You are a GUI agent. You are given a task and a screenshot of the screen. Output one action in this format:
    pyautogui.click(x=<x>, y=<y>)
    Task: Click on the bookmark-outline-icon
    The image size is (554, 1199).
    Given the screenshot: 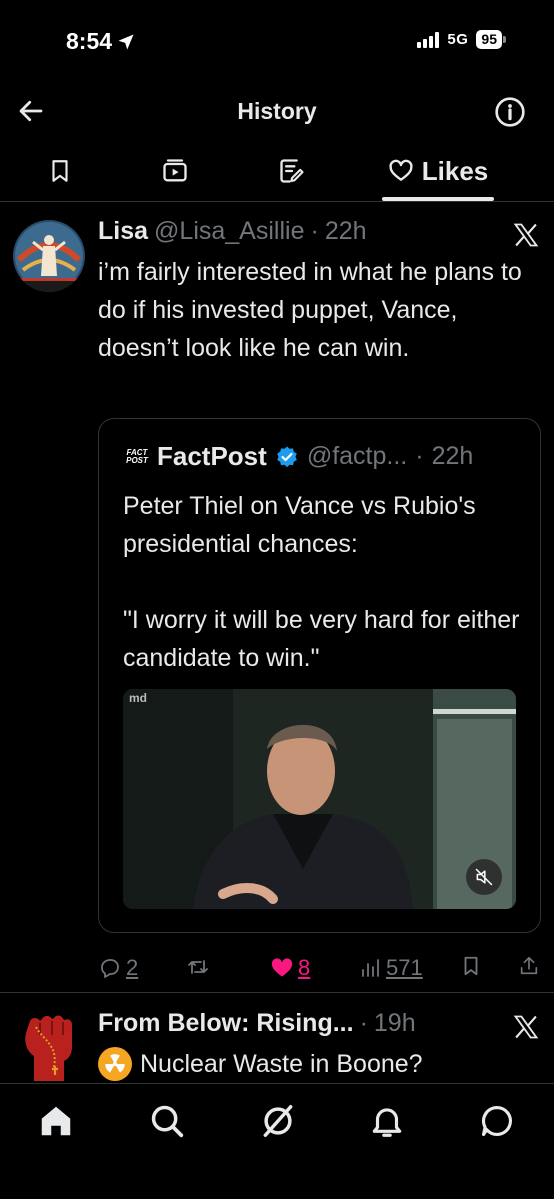 What is the action you would take?
    pyautogui.click(x=471, y=966)
    